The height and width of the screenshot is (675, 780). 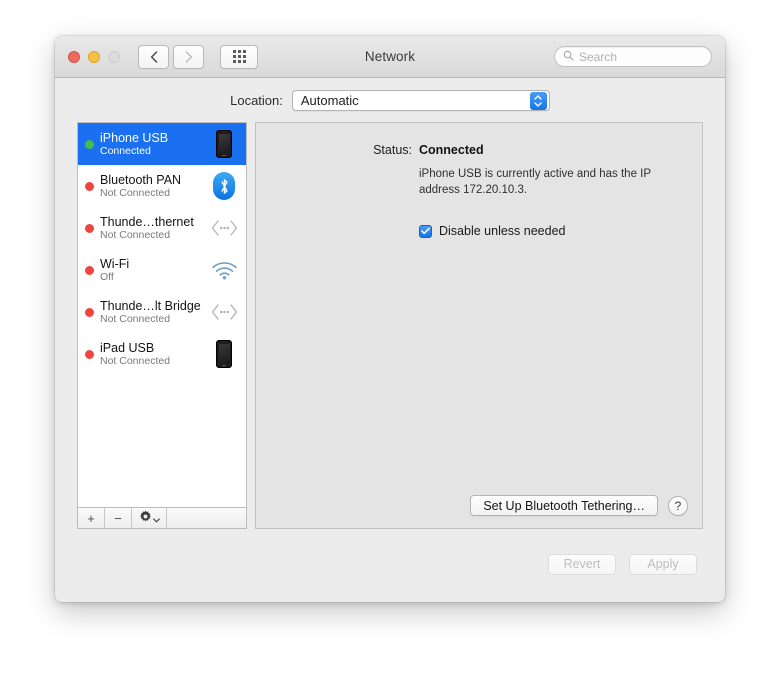 What do you see at coordinates (127, 347) in the screenshot?
I see `service-name: iPad USB` at bounding box center [127, 347].